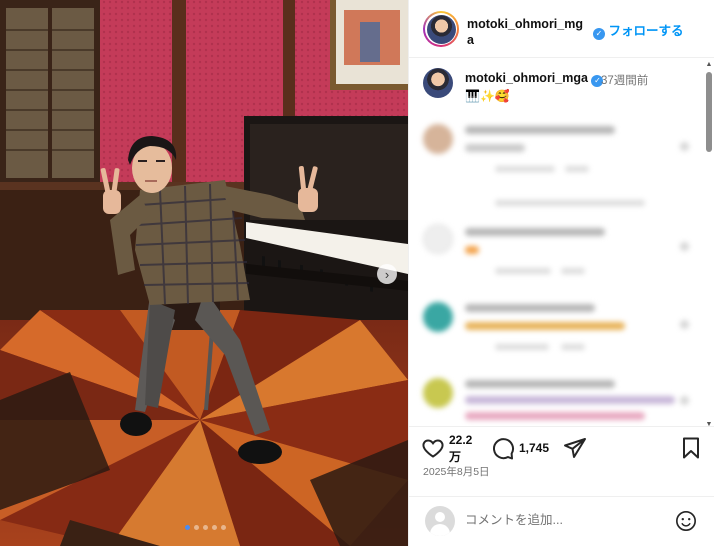 The width and height of the screenshot is (714, 546). Describe the element at coordinates (624, 80) in the screenshot. I see `caption-timestamp: 37週間前` at that location.